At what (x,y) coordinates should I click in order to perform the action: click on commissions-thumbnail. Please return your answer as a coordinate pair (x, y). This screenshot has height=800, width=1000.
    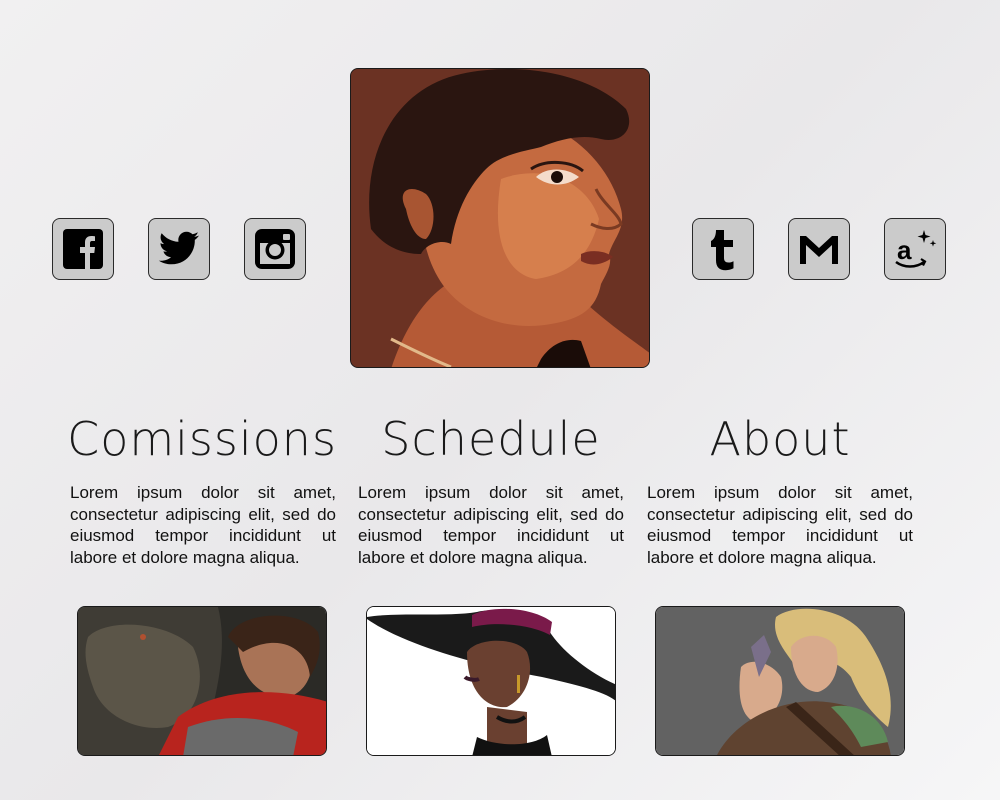
    Looking at the image, I should click on (202, 681).